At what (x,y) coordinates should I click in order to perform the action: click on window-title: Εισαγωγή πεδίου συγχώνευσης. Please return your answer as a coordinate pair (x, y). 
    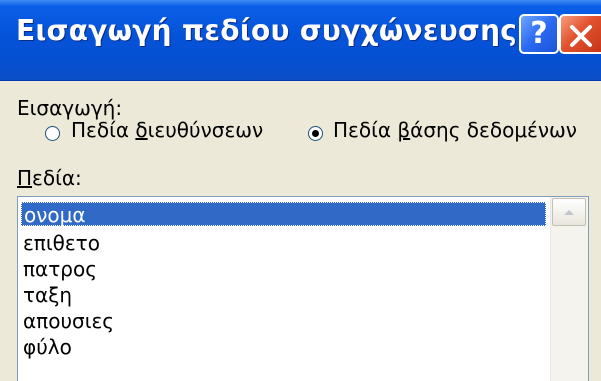
    Looking at the image, I should click on (267, 30).